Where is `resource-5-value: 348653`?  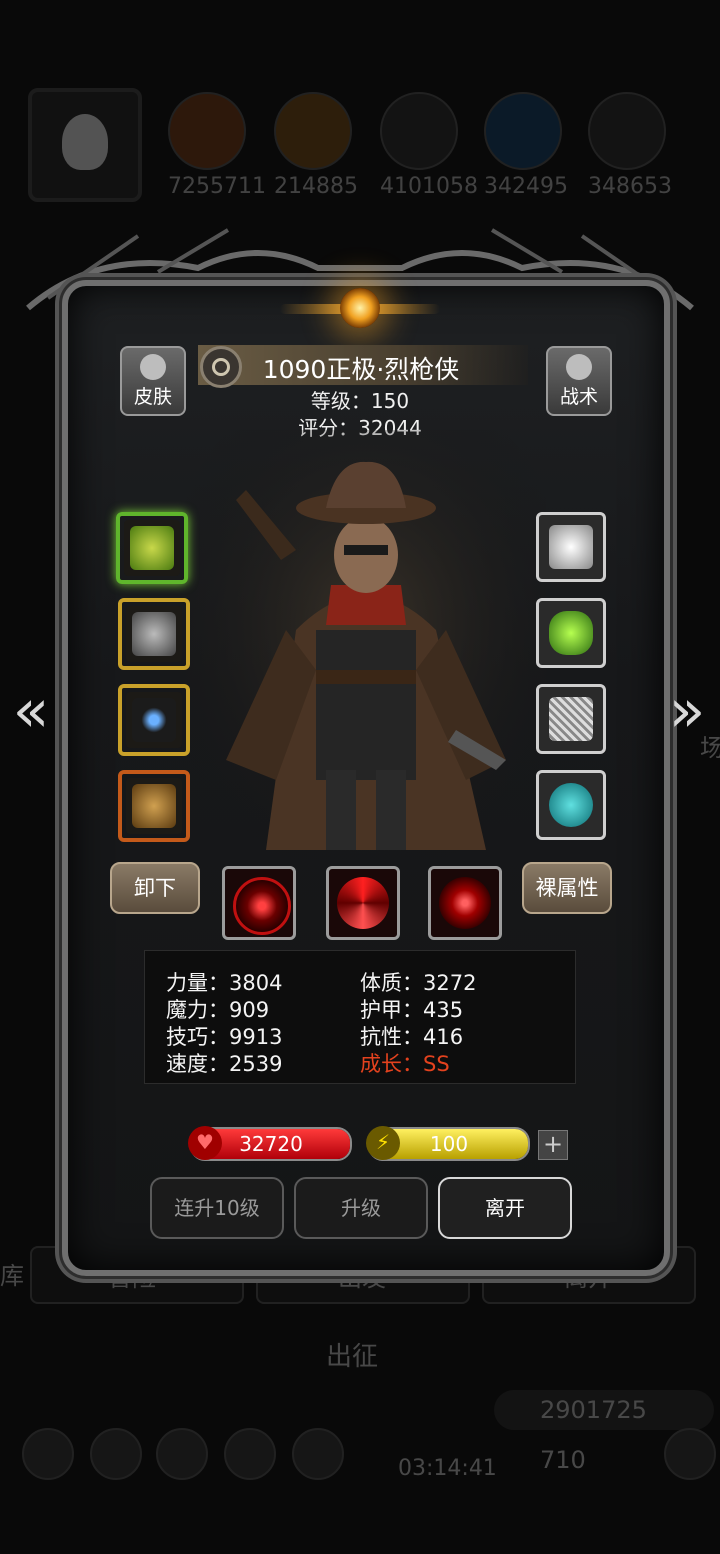
resource-5-value: 348653 is located at coordinates (630, 186).